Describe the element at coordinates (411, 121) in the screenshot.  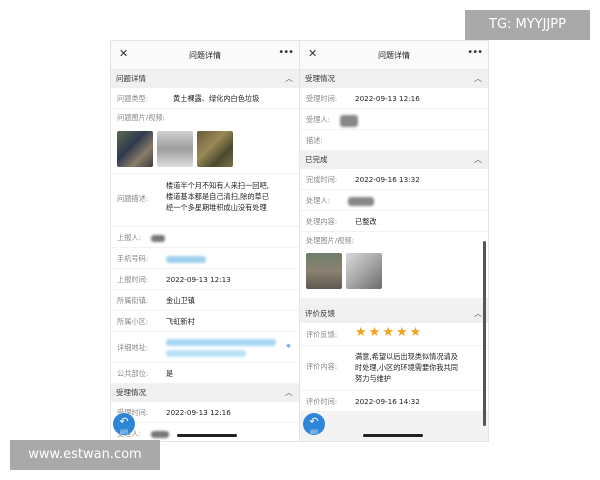
I see `accept-person-value-blurred` at that location.